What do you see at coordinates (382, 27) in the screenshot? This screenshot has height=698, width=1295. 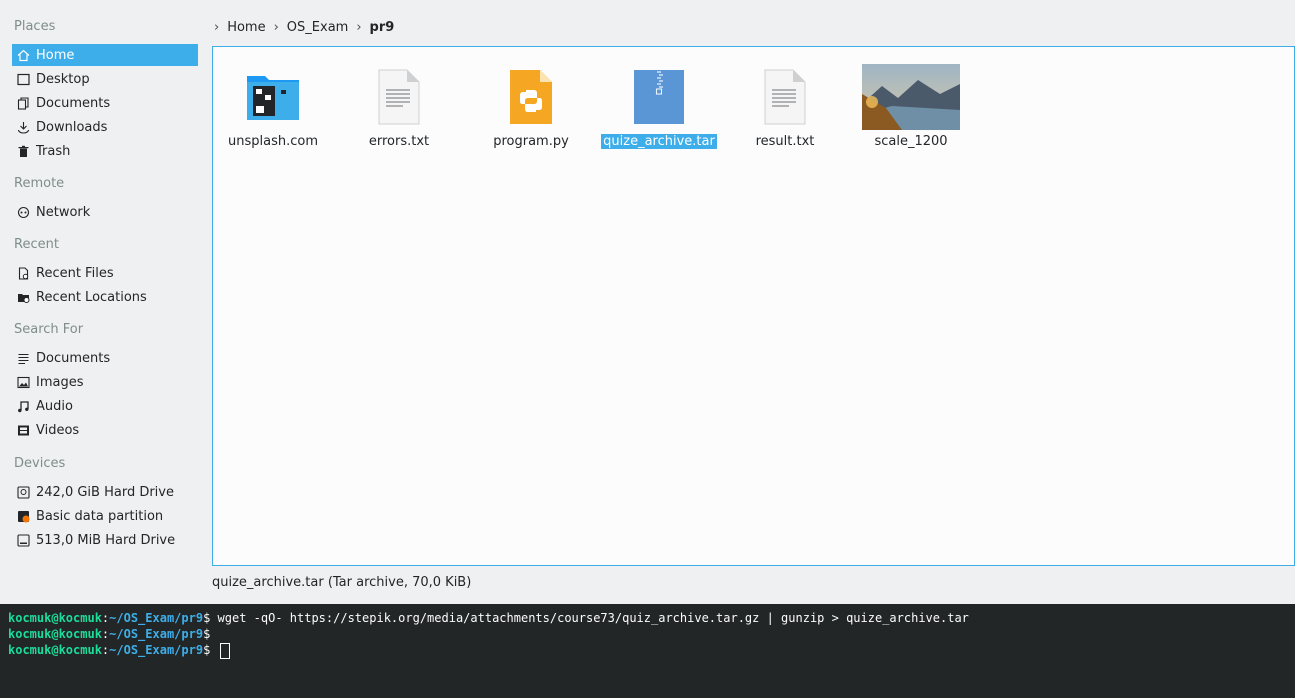 I see `breadcrumb-pr9: pr9` at bounding box center [382, 27].